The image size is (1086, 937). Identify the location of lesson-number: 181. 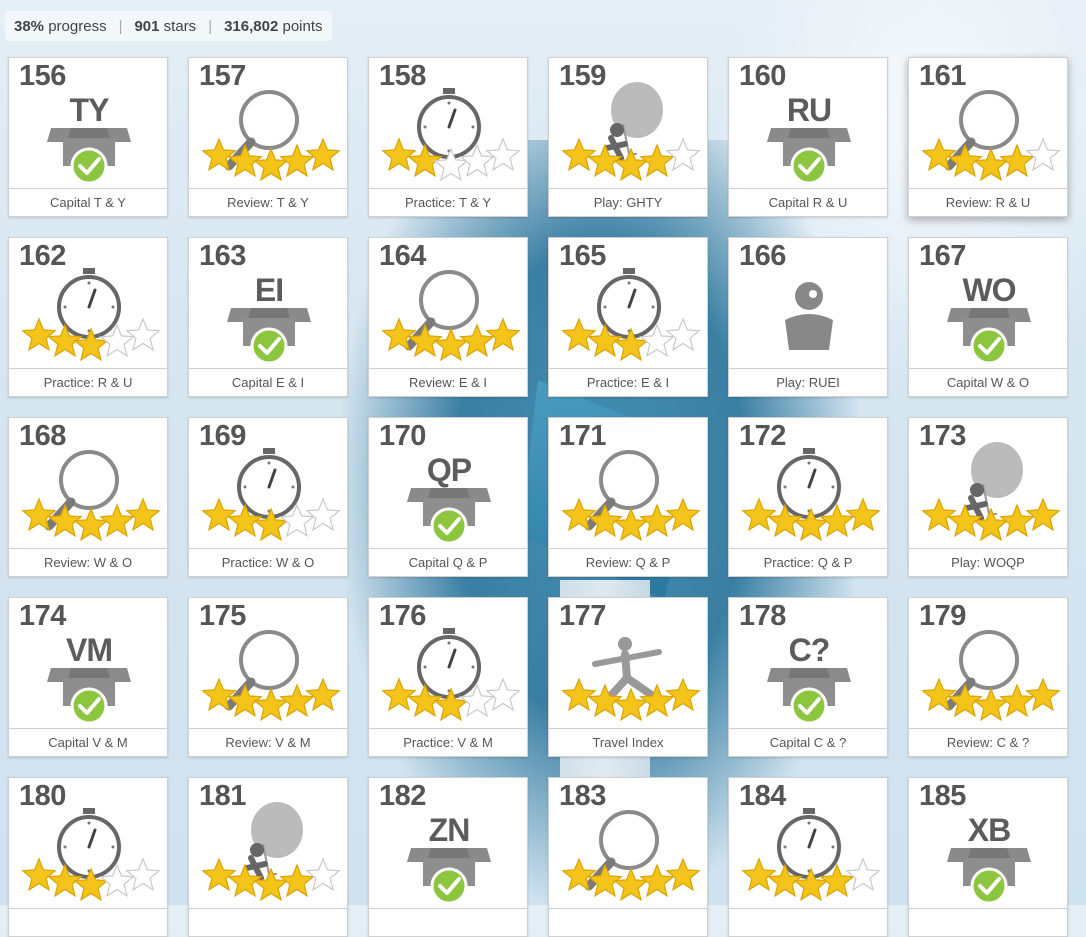
(222, 796).